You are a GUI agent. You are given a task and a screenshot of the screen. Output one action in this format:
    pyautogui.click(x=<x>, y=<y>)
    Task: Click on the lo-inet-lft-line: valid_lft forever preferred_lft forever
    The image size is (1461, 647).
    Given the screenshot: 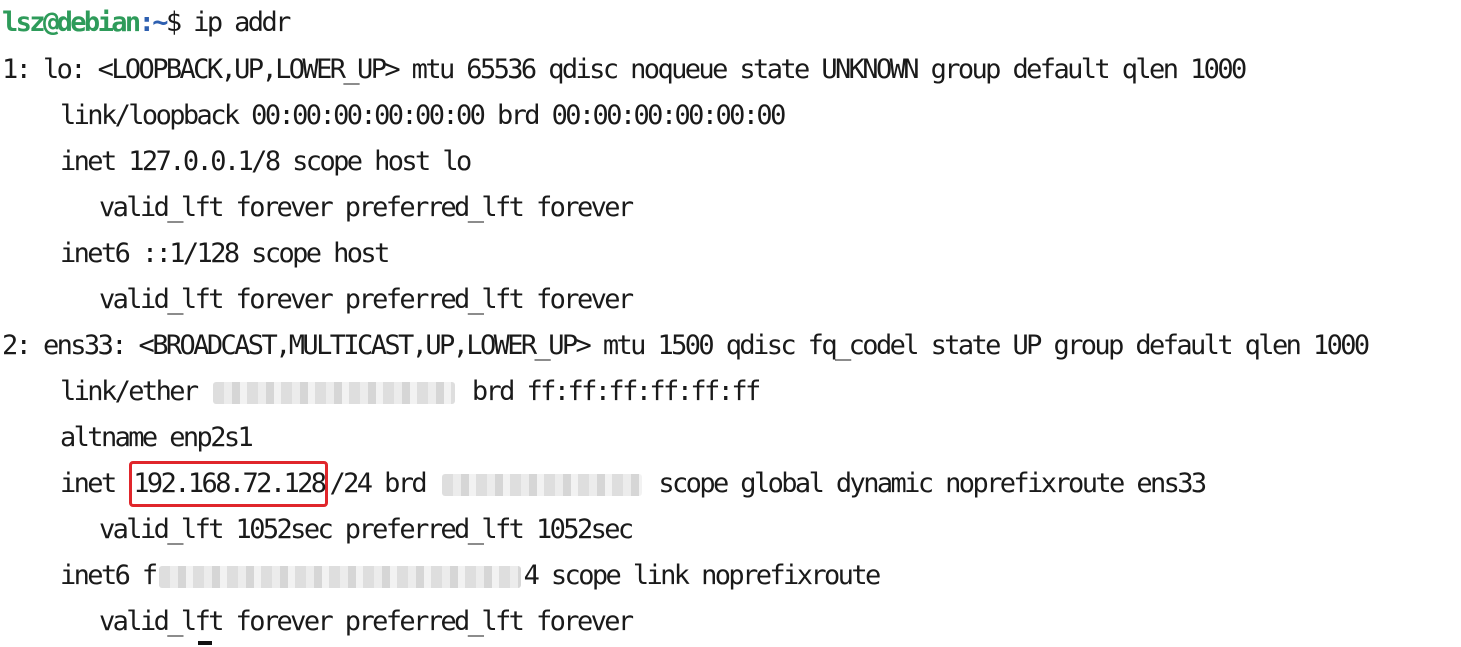 What is the action you would take?
    pyautogui.click(x=366, y=207)
    